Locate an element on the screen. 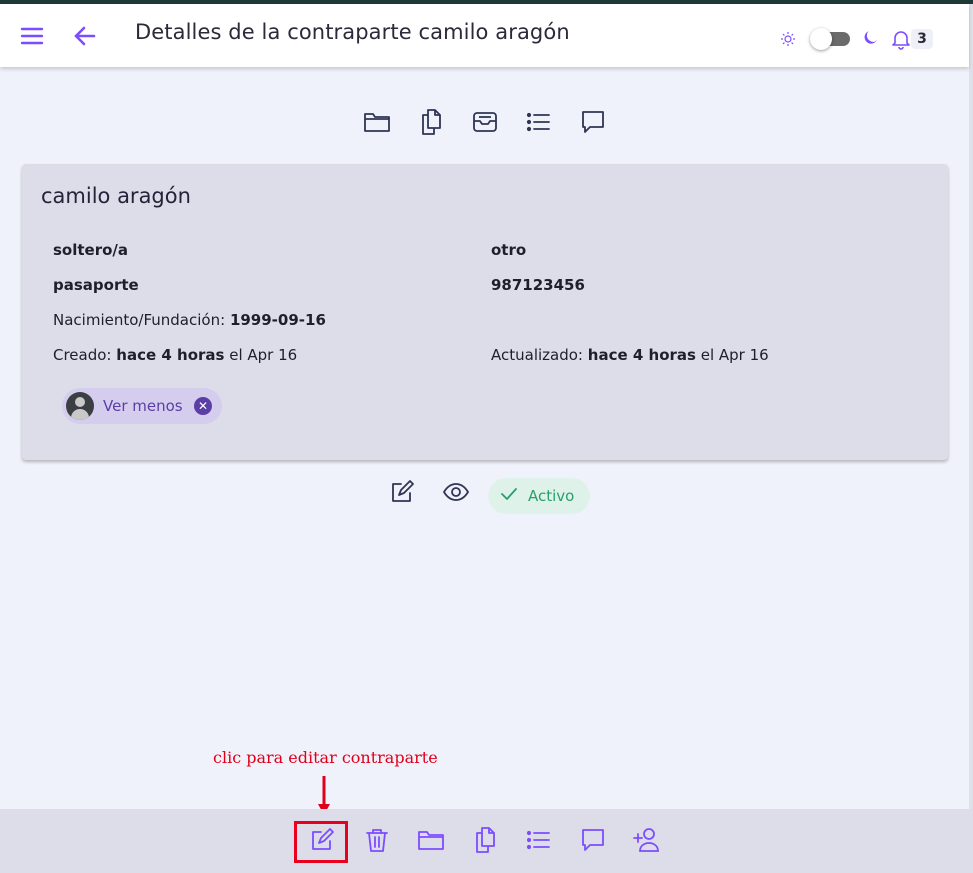  back-arrow-icon is located at coordinates (85, 36).